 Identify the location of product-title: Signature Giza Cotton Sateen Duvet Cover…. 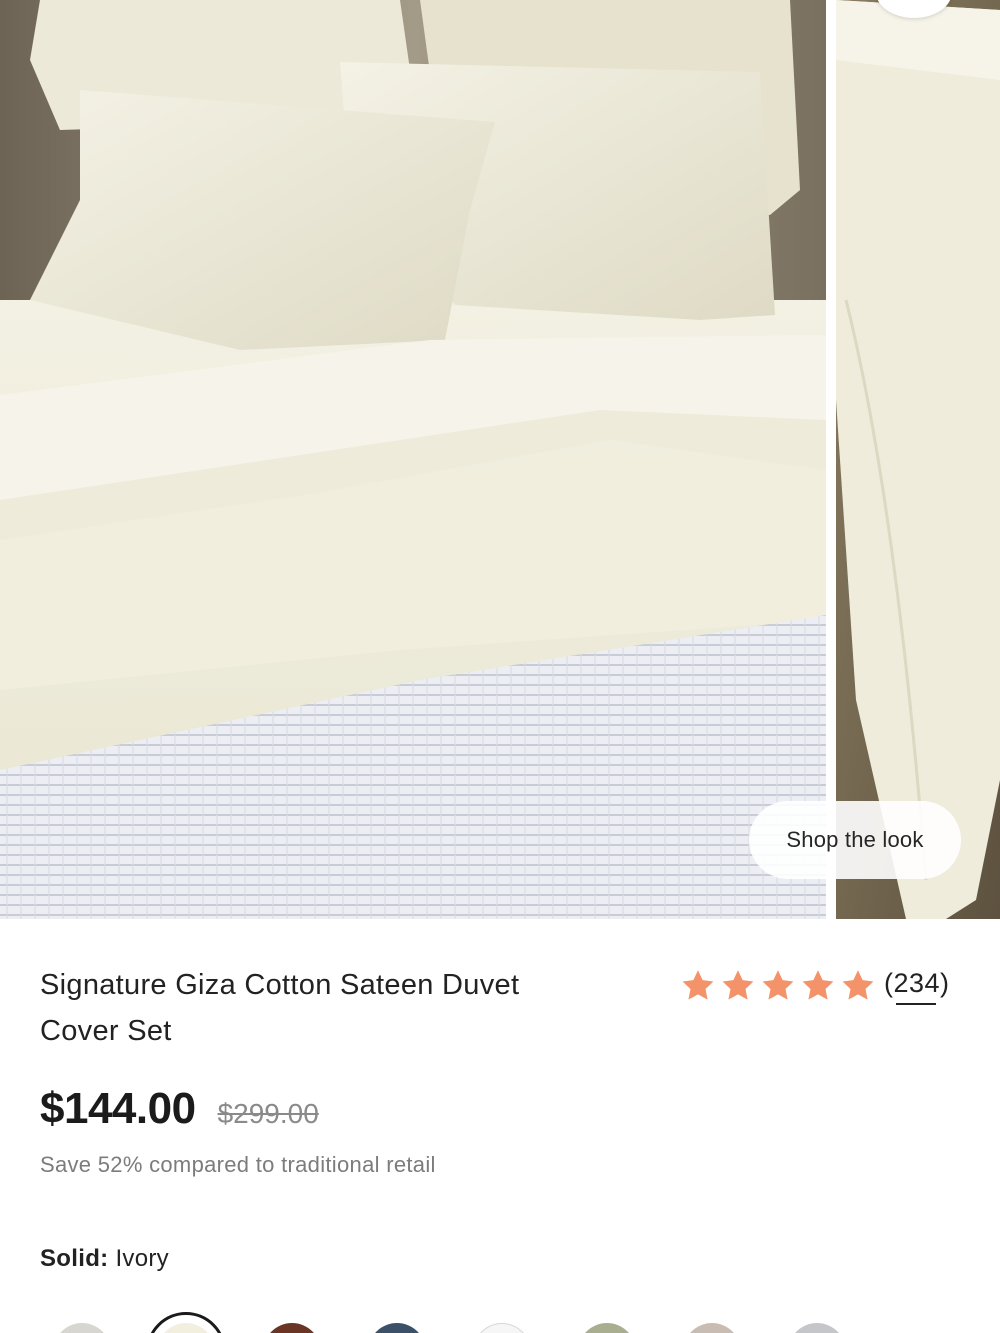
(280, 1008).